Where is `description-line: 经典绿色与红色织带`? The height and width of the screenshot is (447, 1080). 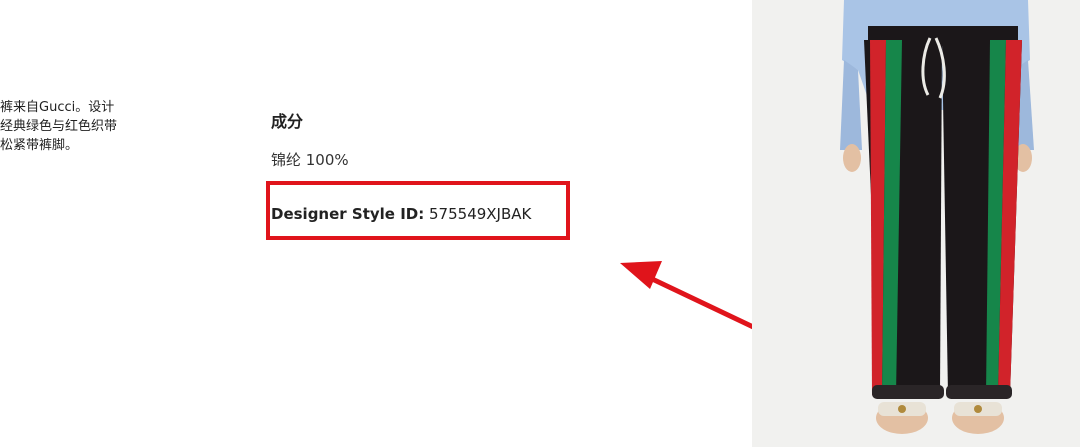
description-line: 经典绿色与红色织带 is located at coordinates (59, 126).